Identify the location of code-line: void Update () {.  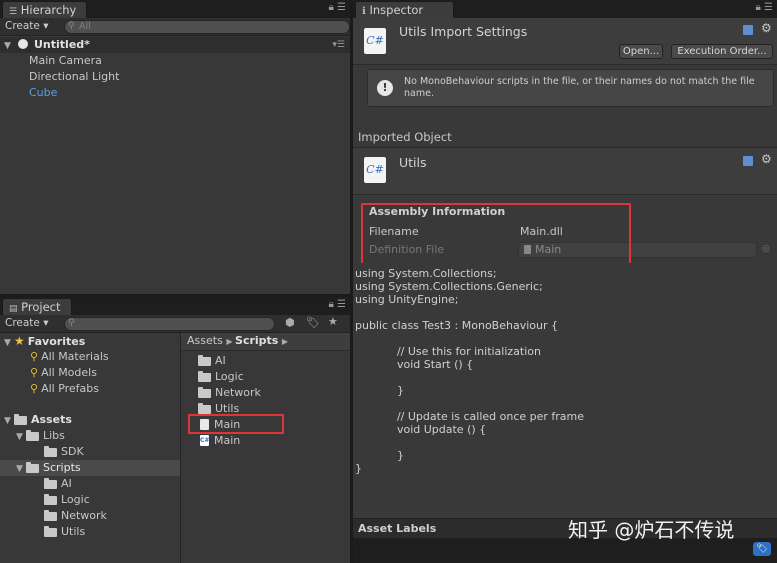
(421, 429).